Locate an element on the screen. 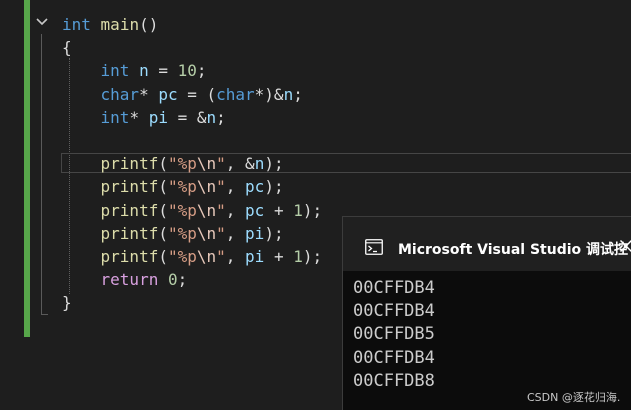  code-token: } is located at coordinates (67, 303).